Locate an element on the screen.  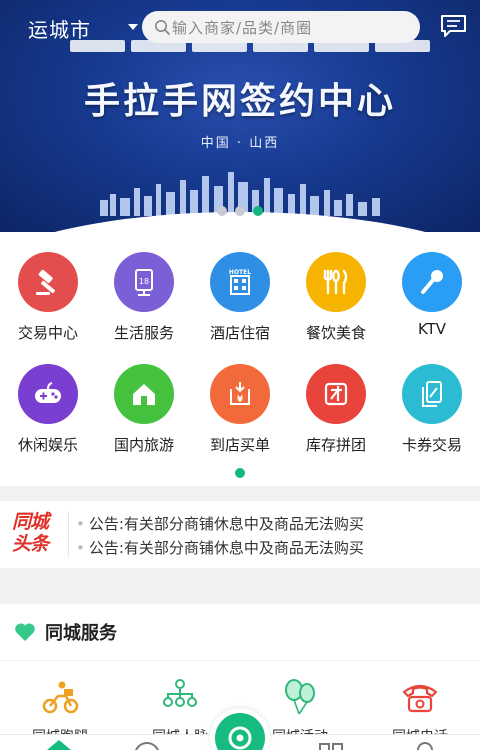
food-icon is located at coordinates (336, 282).